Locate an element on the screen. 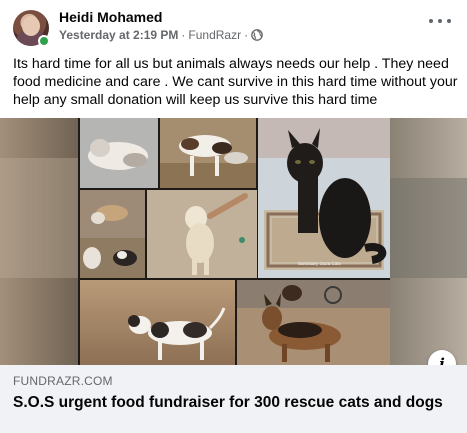 This screenshot has width=467, height=433. photo-german-shepherds is located at coordinates (313, 322).